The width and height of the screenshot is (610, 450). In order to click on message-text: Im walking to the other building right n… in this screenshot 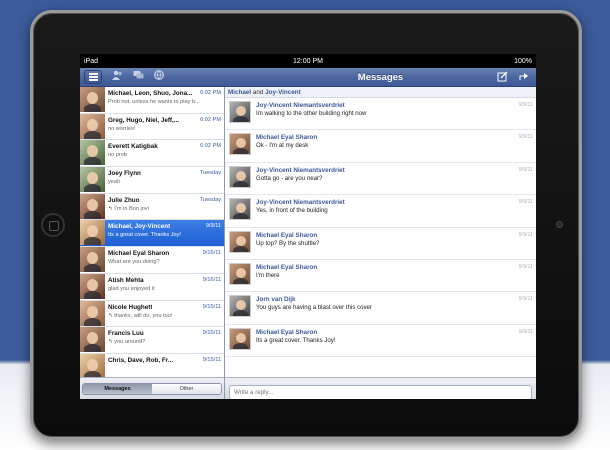, I will do `click(311, 113)`.